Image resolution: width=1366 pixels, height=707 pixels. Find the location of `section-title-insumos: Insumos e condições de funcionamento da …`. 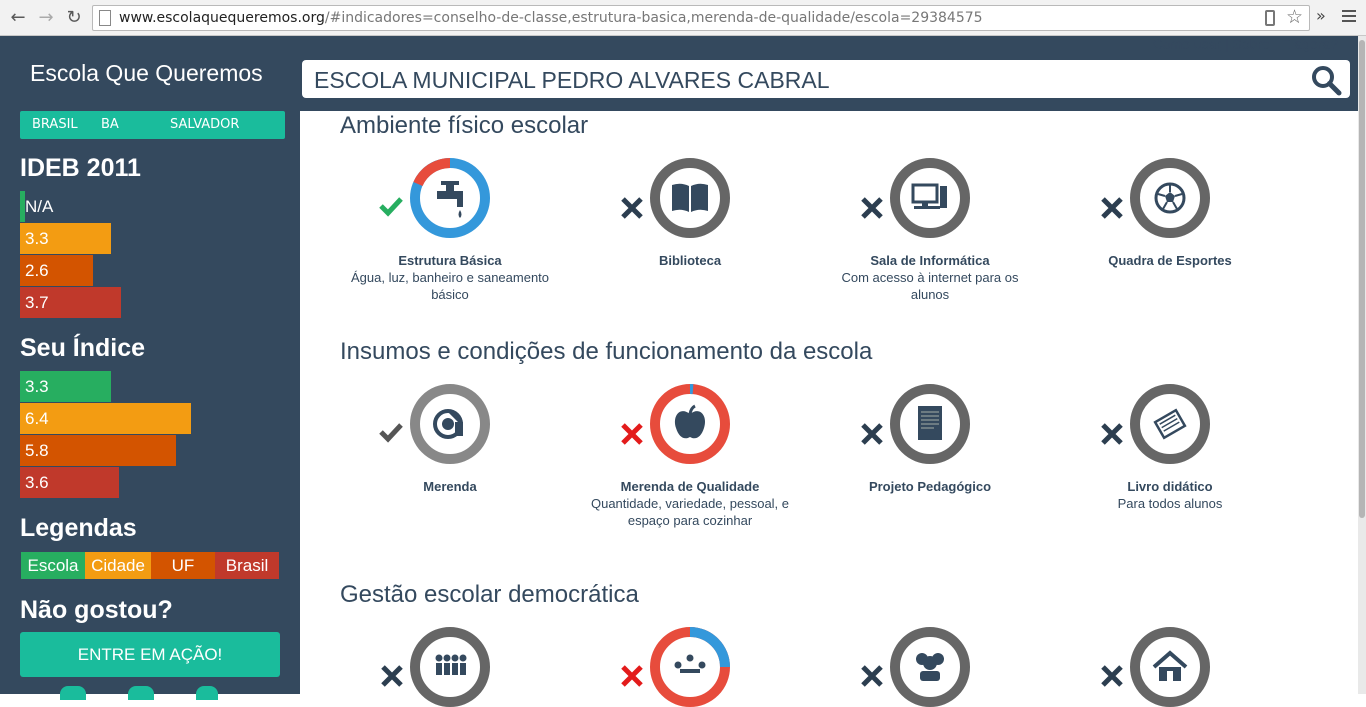

section-title-insumos: Insumos e condições de funcionamento da … is located at coordinates (606, 351).